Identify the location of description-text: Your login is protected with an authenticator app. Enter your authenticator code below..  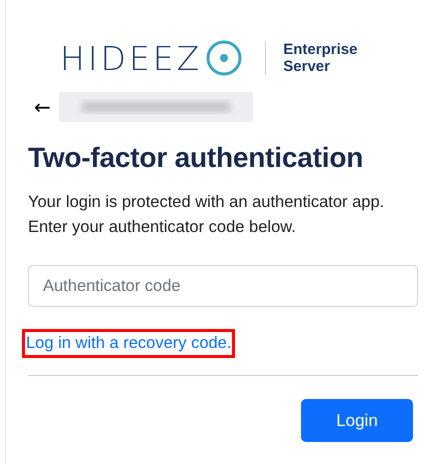
(207, 215).